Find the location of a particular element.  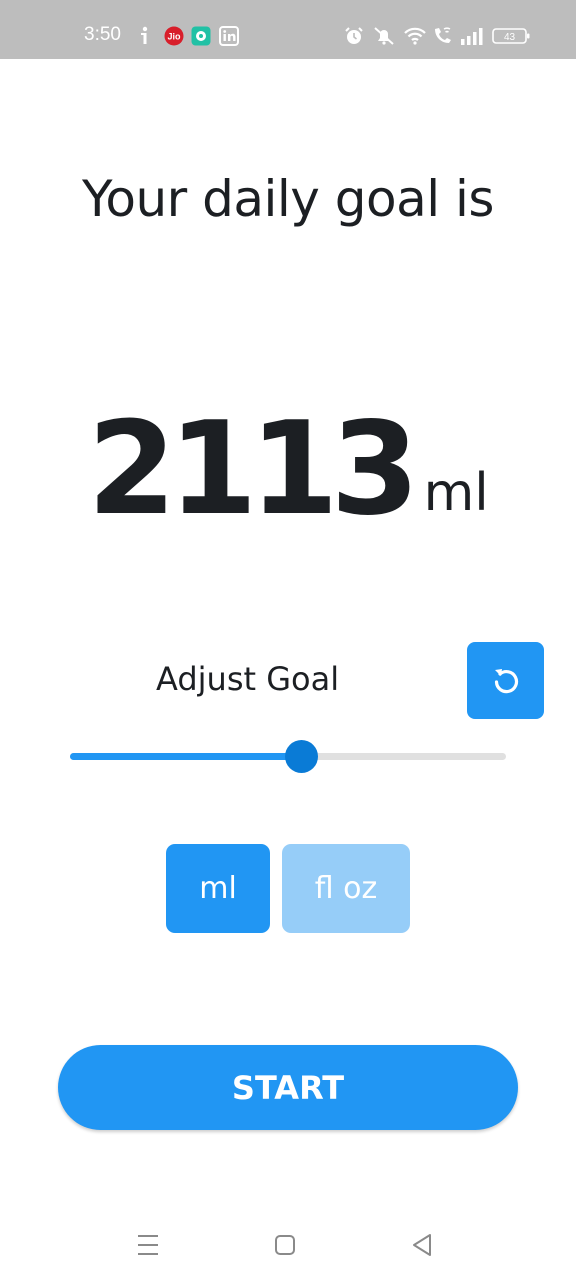

wifi-icon is located at coordinates (415, 36).